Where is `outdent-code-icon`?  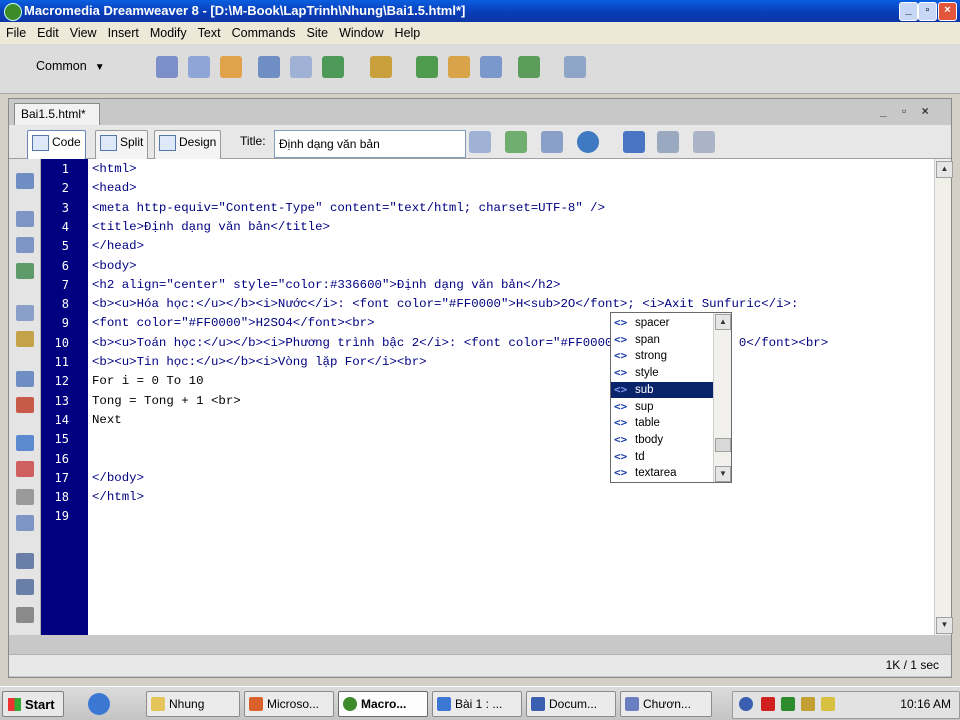 outdent-code-icon is located at coordinates (25, 587).